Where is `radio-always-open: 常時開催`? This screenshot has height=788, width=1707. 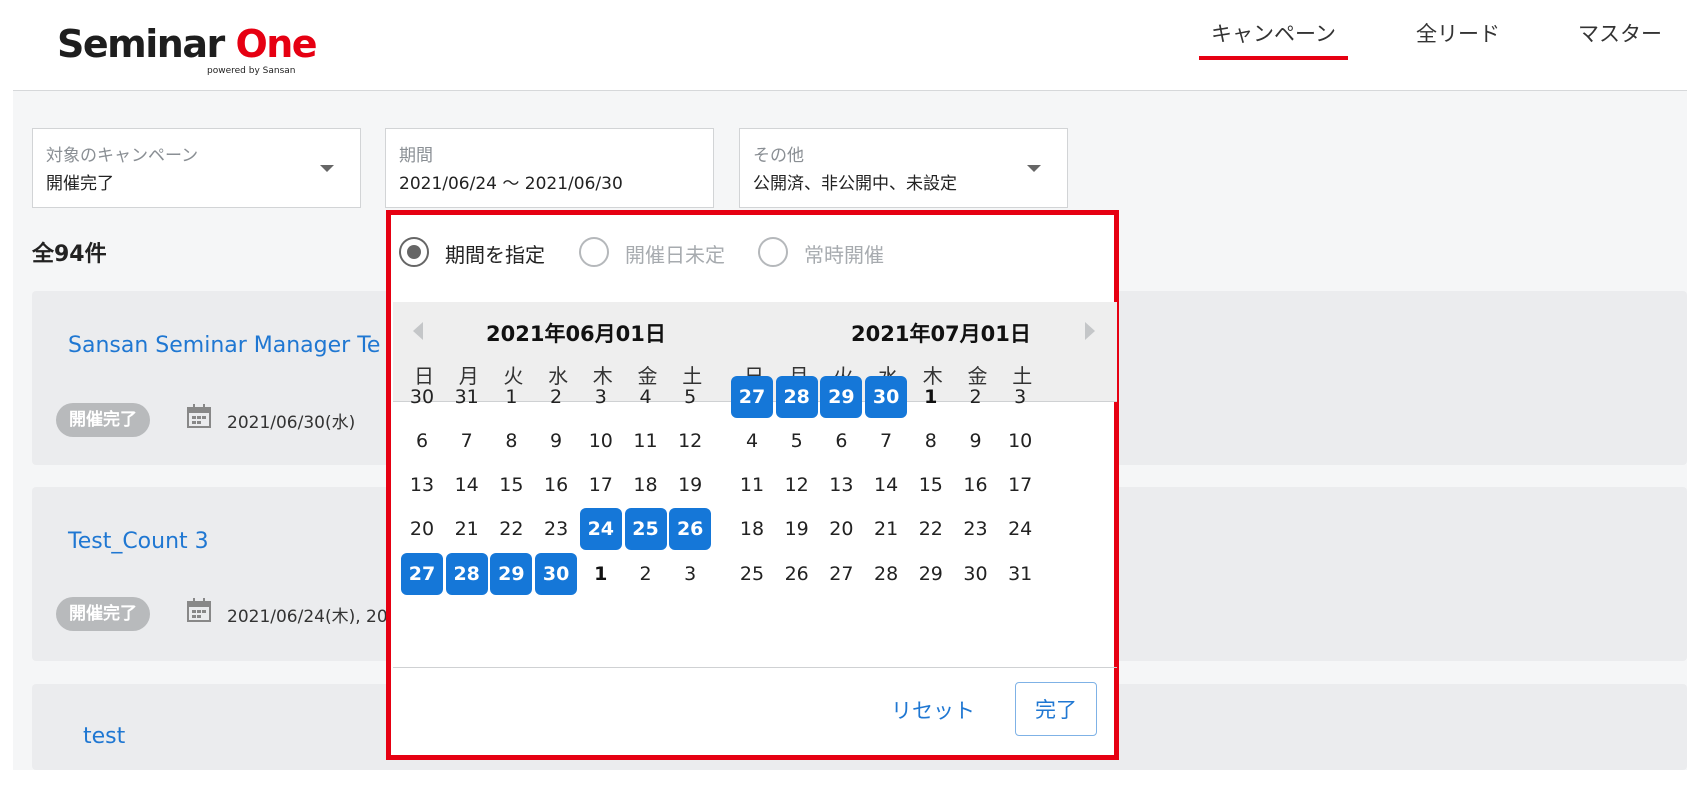
radio-always-open: 常時開催 is located at coordinates (838, 252).